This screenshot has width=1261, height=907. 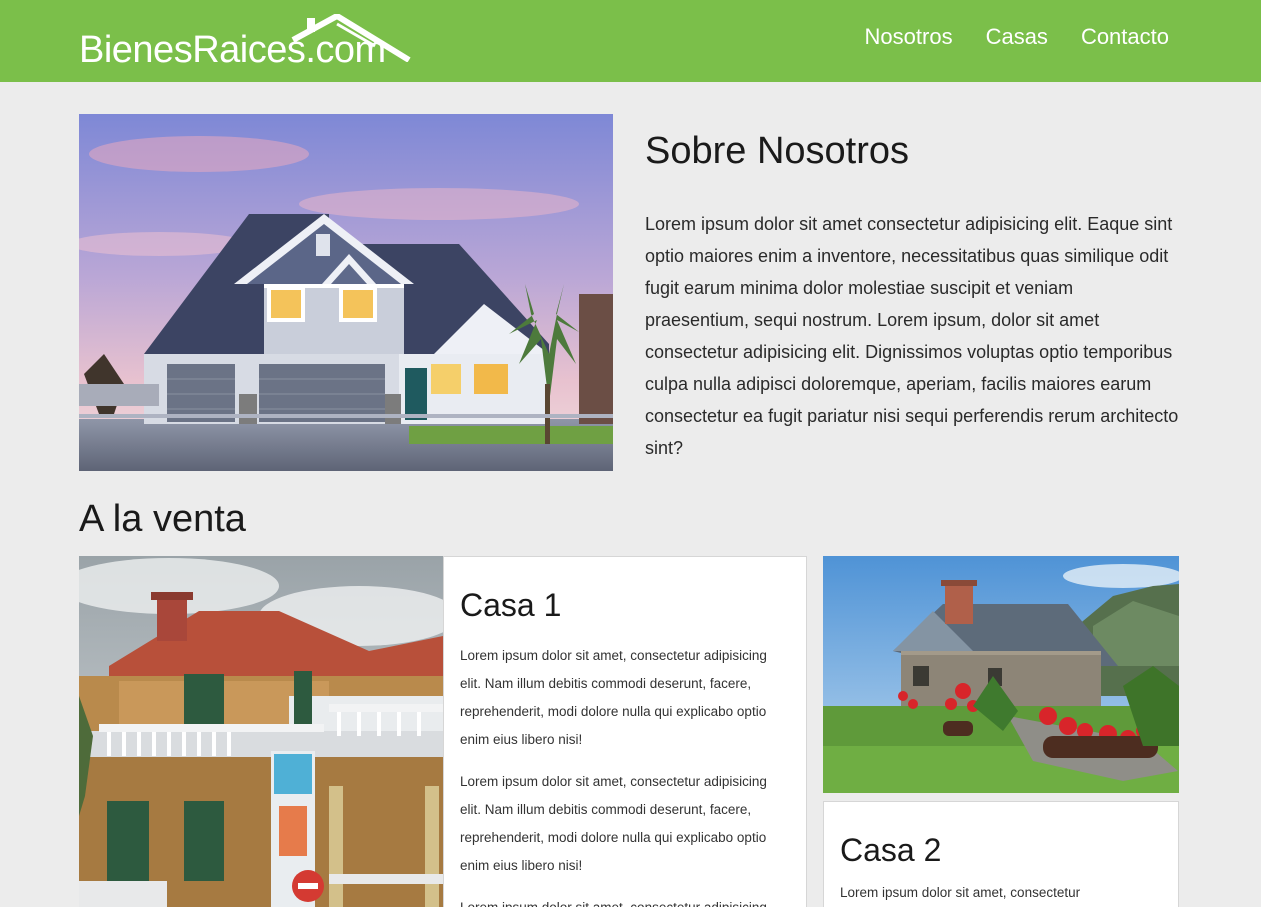 What do you see at coordinates (261, 731) in the screenshot?
I see `casa-1-image` at bounding box center [261, 731].